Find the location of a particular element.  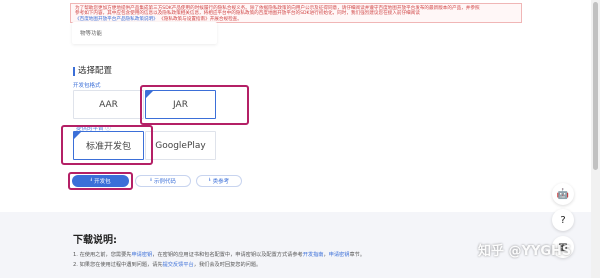

download-notes-title: 下载说明: is located at coordinates (95, 240).